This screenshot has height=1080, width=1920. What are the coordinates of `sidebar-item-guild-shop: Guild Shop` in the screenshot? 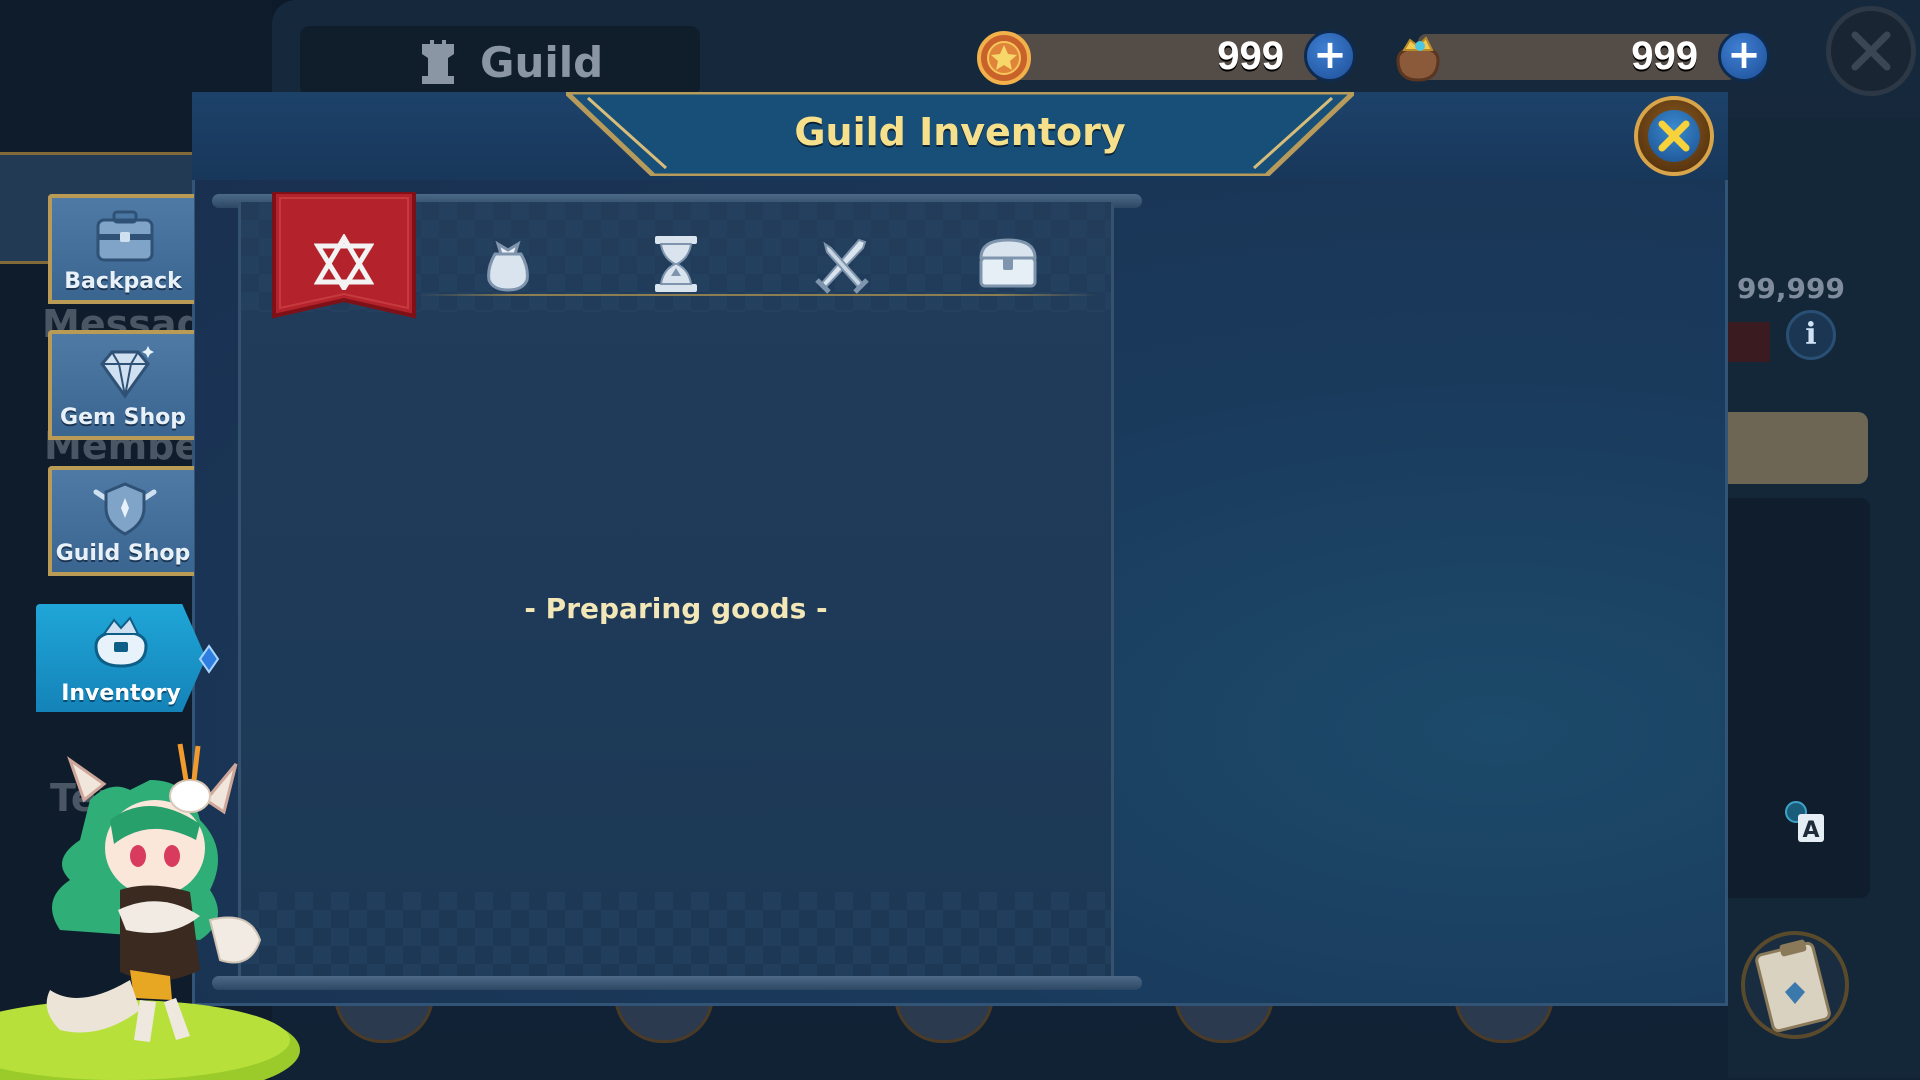 It's located at (121, 521).